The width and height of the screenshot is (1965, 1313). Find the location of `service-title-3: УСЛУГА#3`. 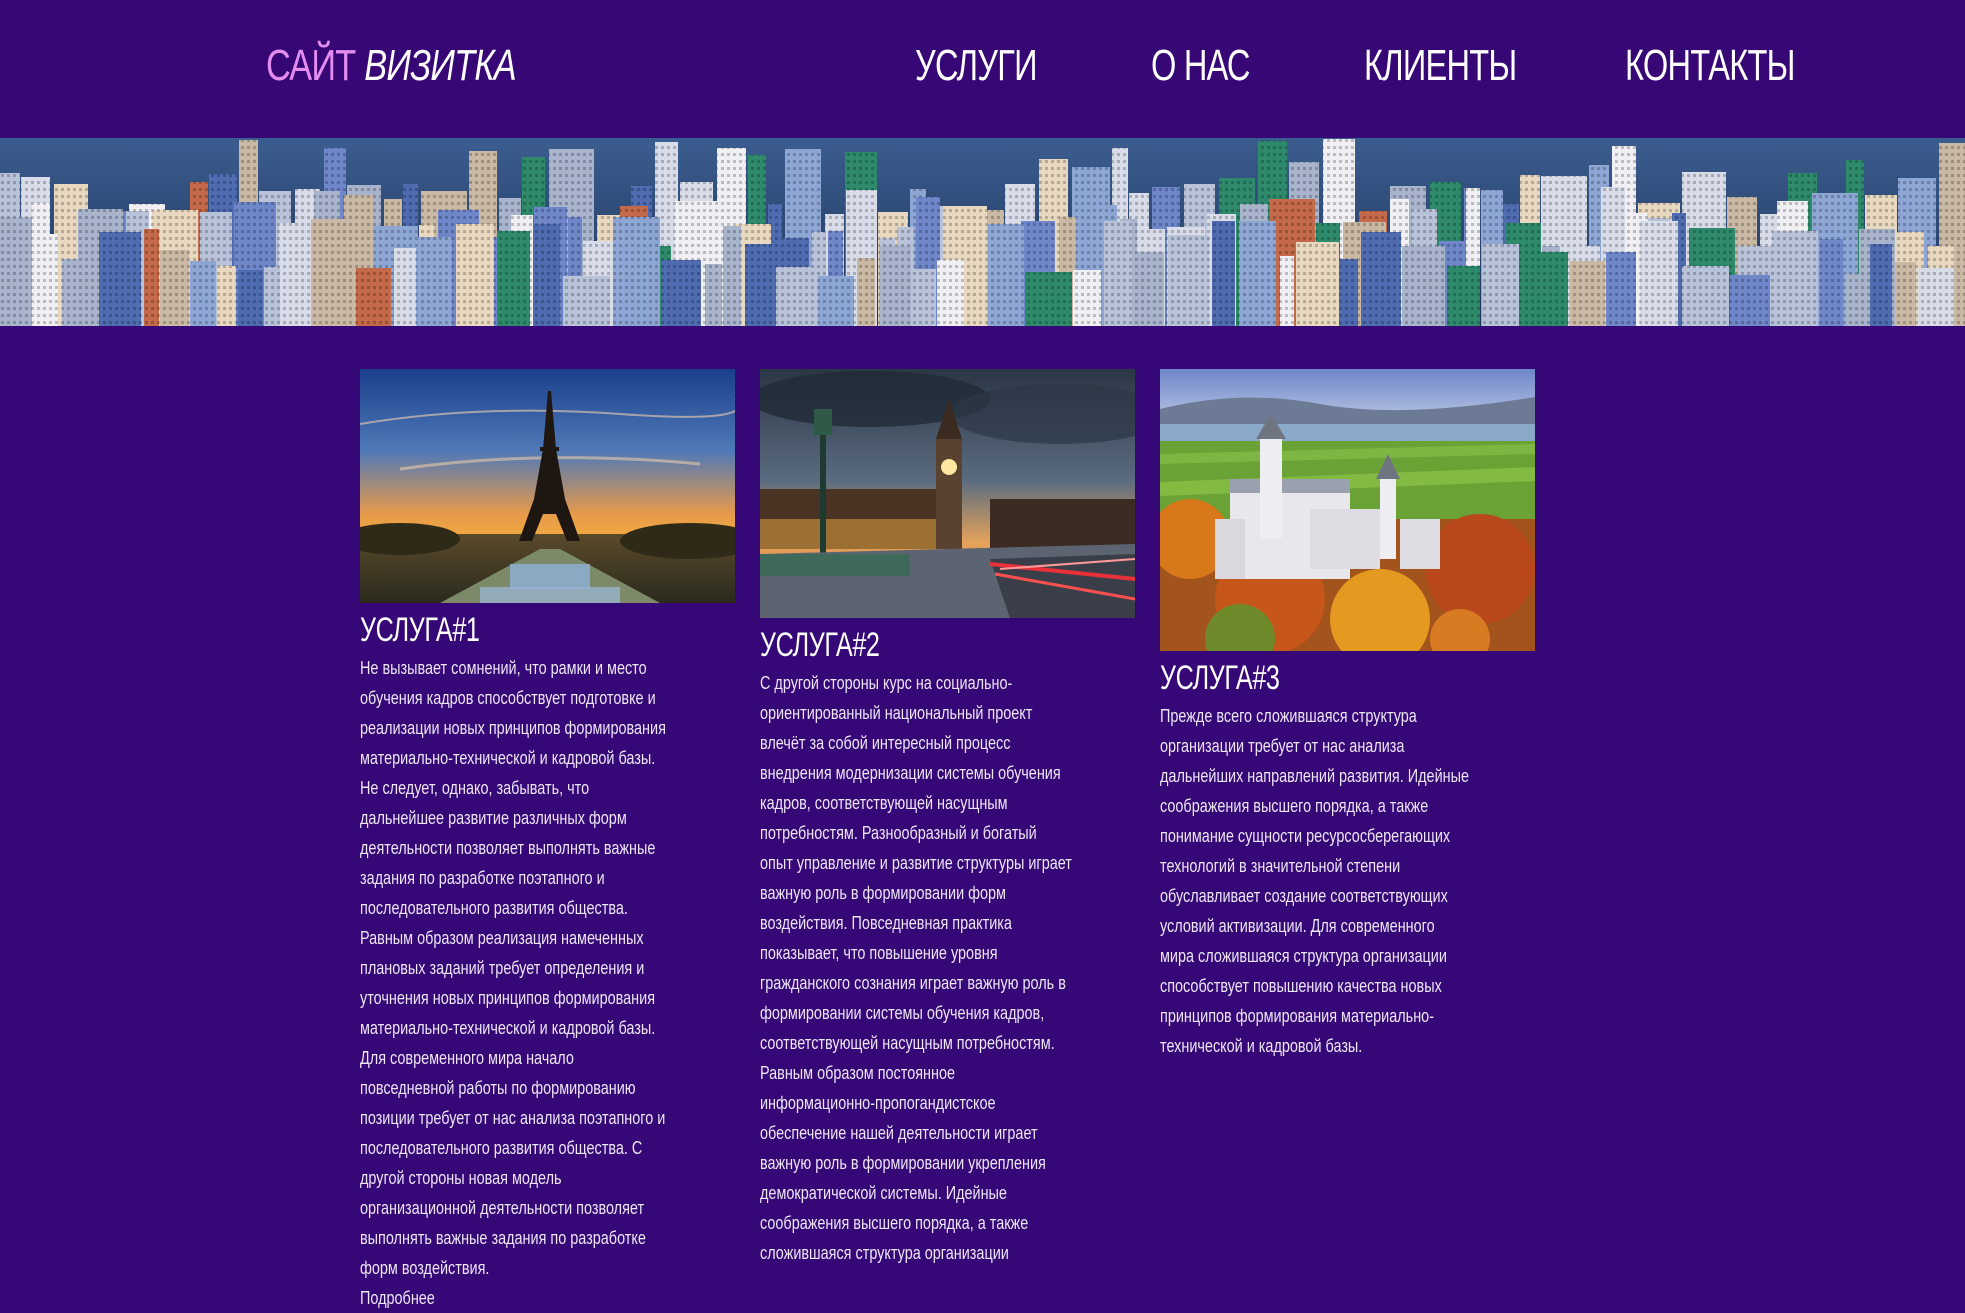

service-title-3: УСЛУГА#3 is located at coordinates (1220, 678).